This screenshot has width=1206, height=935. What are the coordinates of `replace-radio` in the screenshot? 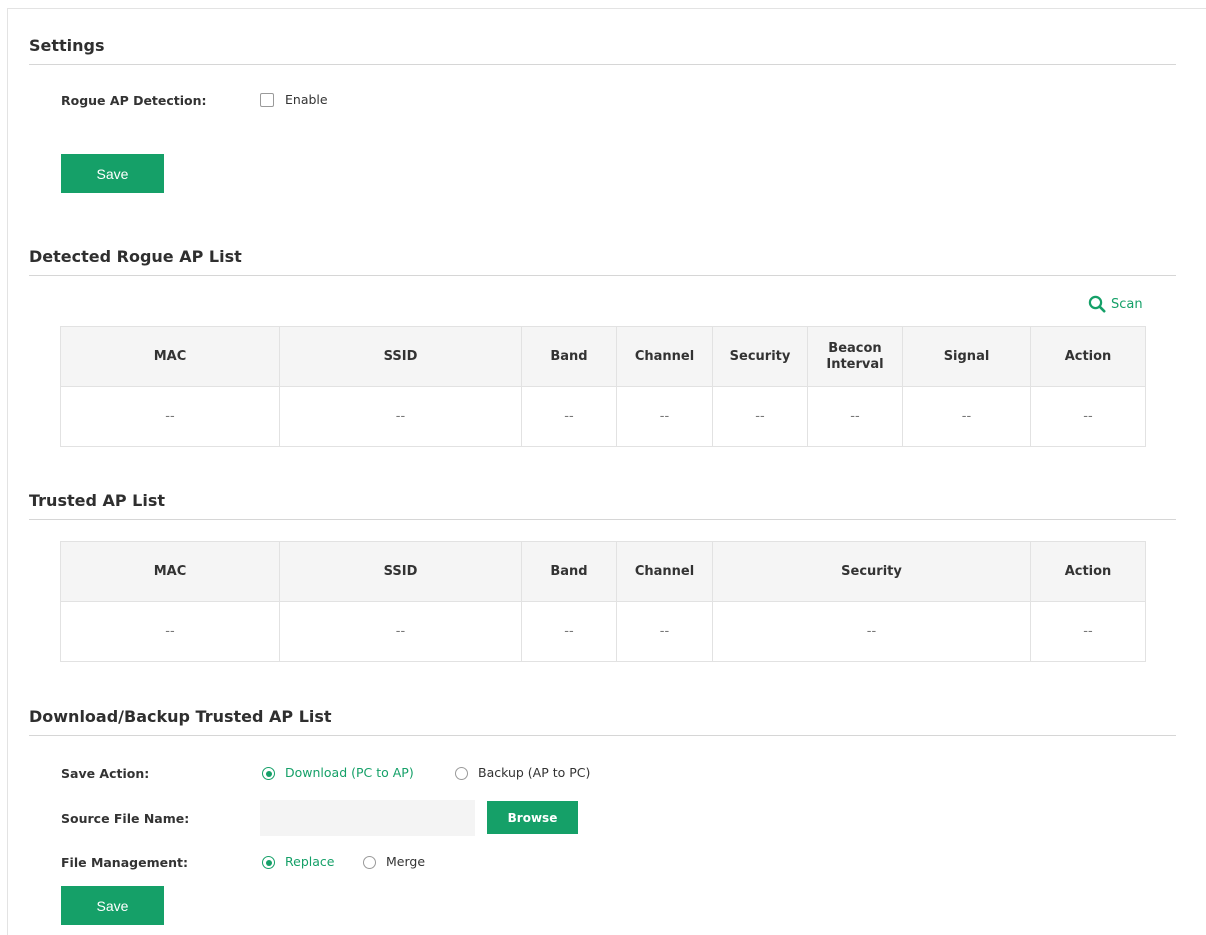 It's located at (268, 862).